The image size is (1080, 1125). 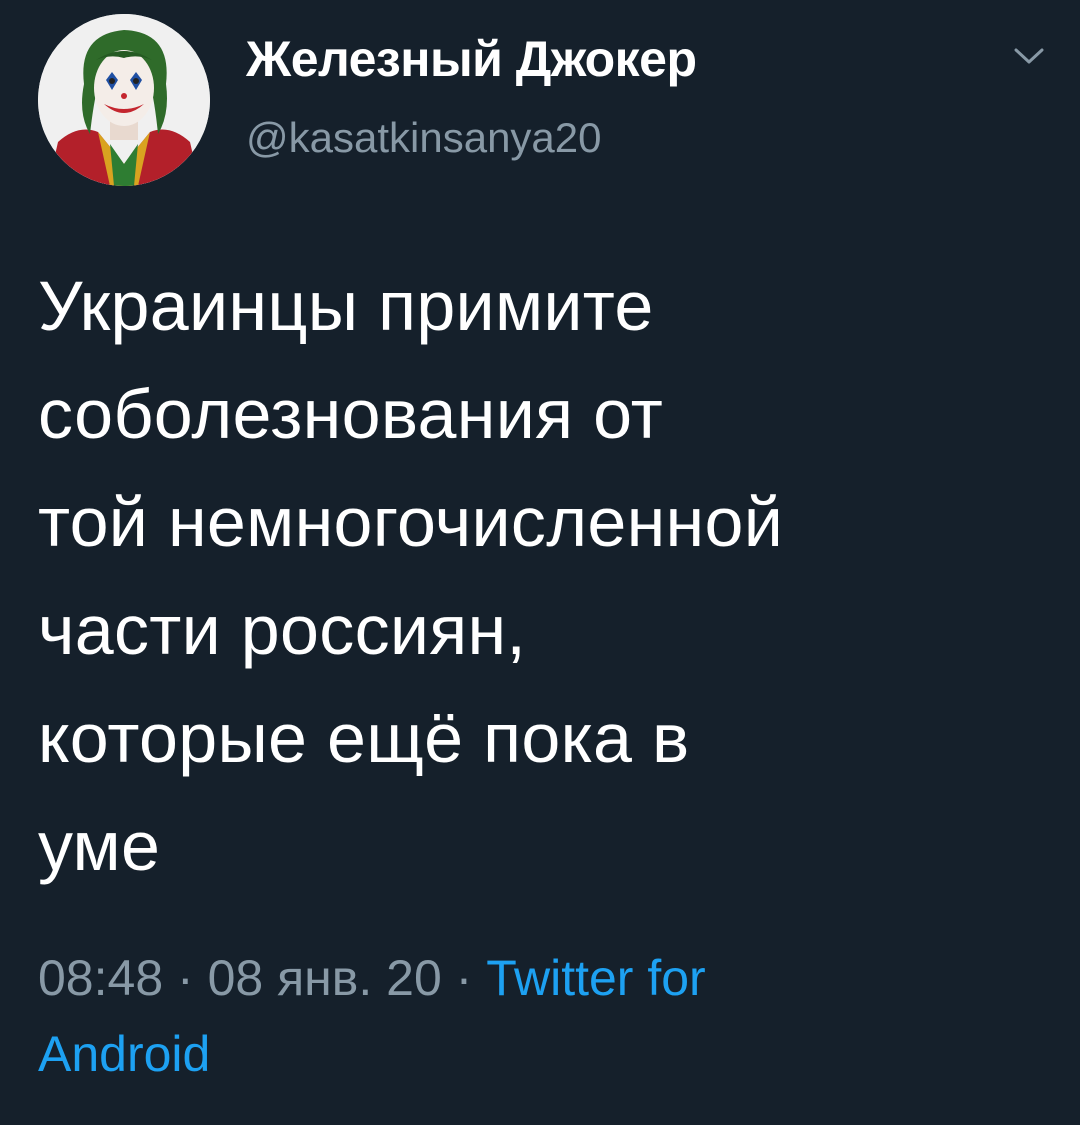 I want to click on tweet-text-line: уме, so click(x=99, y=846).